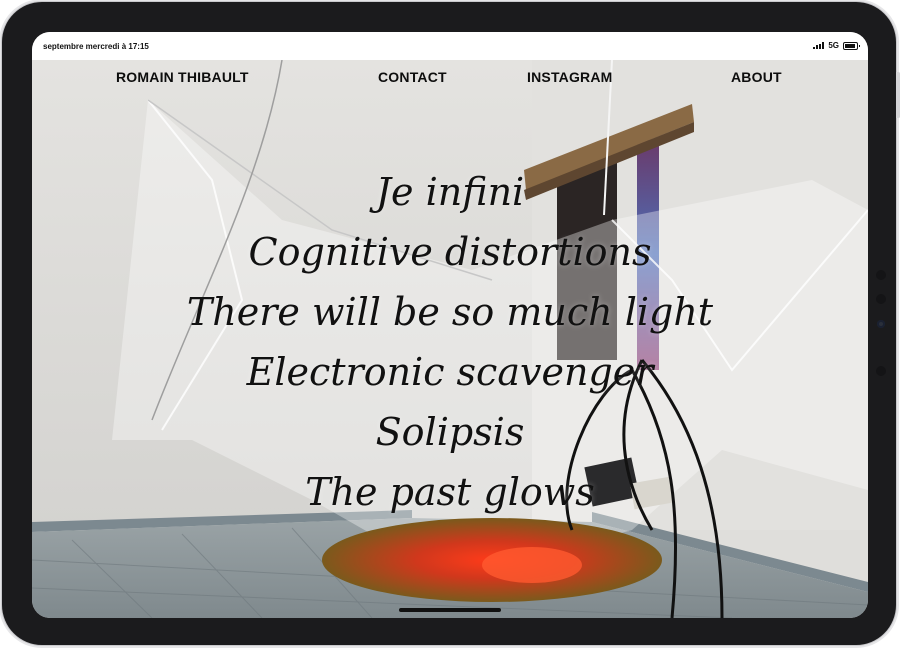 The height and width of the screenshot is (649, 900). Describe the element at coordinates (450, 372) in the screenshot. I see `work-link: Electronic scavenger` at that location.